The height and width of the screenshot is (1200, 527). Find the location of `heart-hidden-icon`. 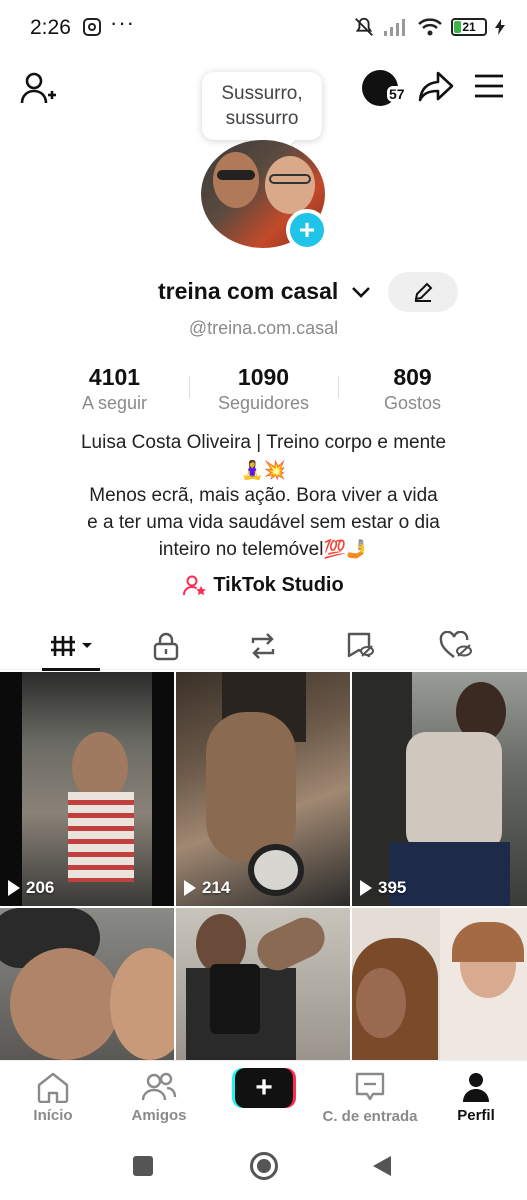

heart-hidden-icon is located at coordinates (456, 644).